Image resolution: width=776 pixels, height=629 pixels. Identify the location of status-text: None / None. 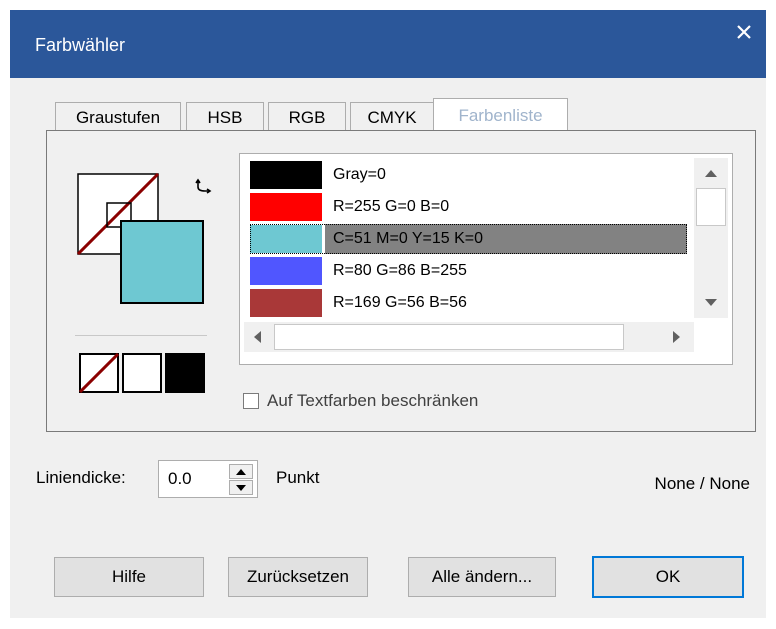
(702, 483).